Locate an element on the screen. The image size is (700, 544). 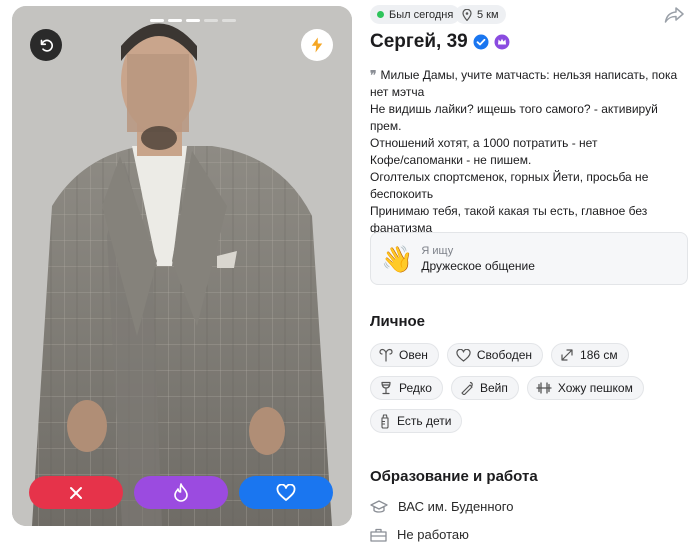
lightning-icon is located at coordinates (317, 45).